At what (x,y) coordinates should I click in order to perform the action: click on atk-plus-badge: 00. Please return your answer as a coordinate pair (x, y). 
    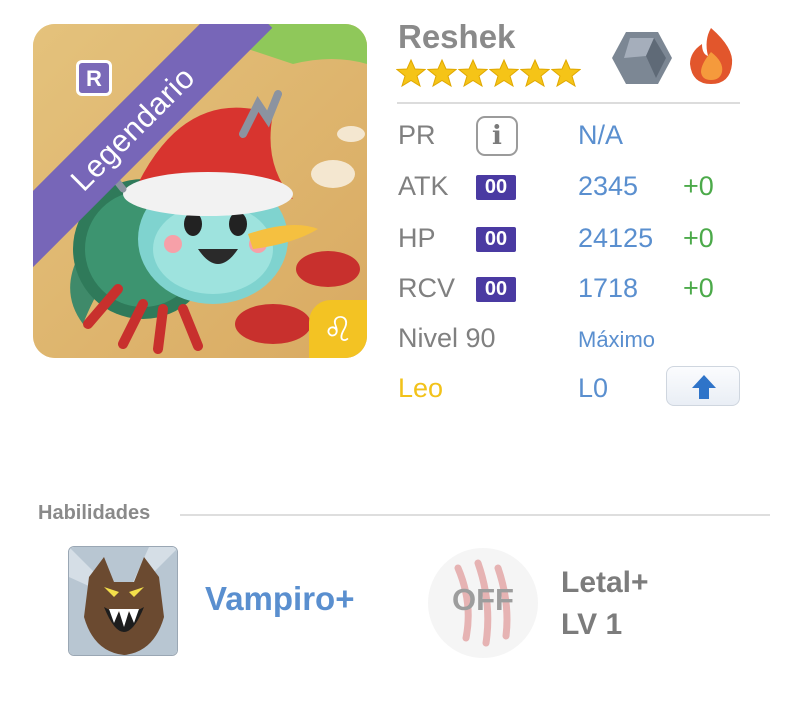
    Looking at the image, I should click on (496, 187).